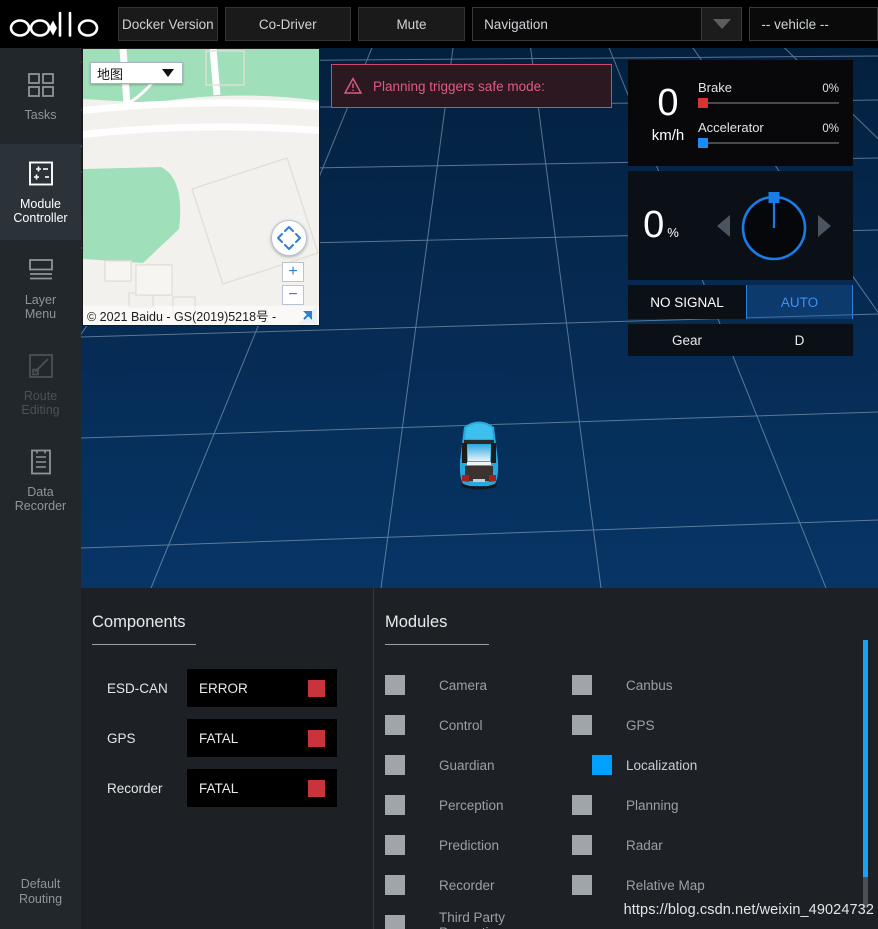 This screenshot has height=929, width=878. What do you see at coordinates (40, 192) in the screenshot?
I see `sidebar-item-module-controller: Module Controller` at bounding box center [40, 192].